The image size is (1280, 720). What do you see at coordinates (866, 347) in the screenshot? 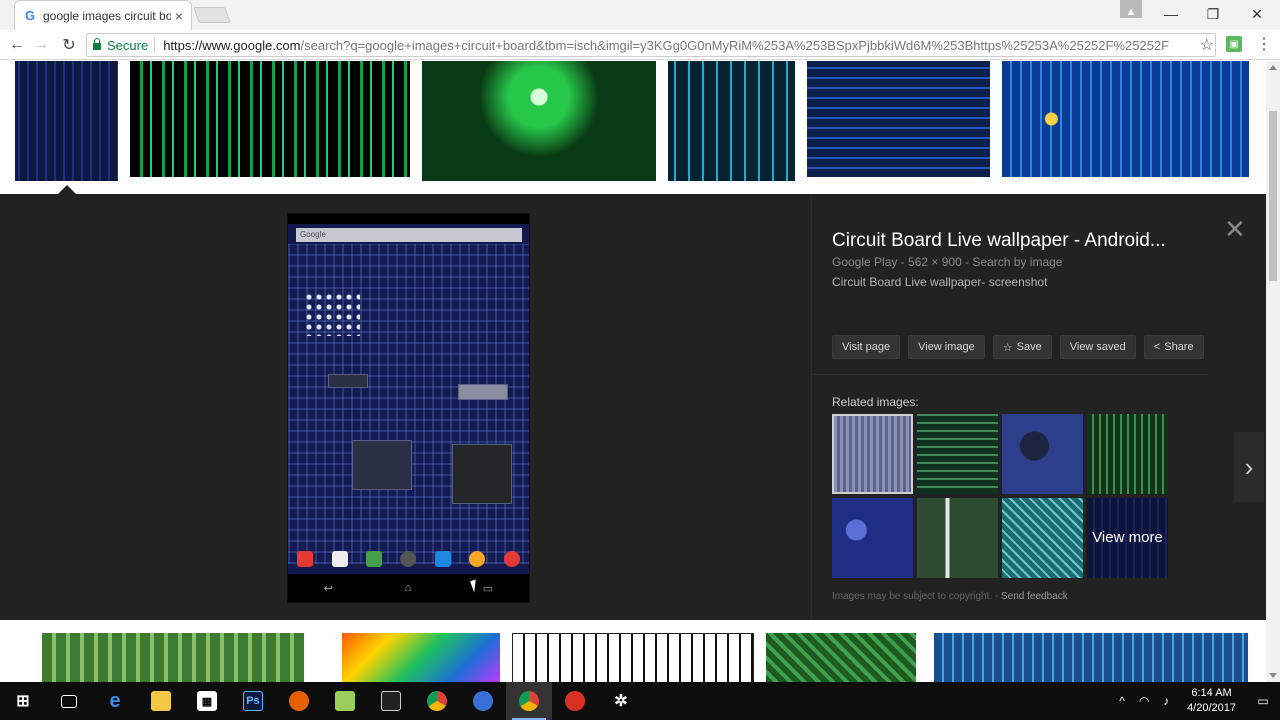
I see `visit-page-button: Visit page` at bounding box center [866, 347].